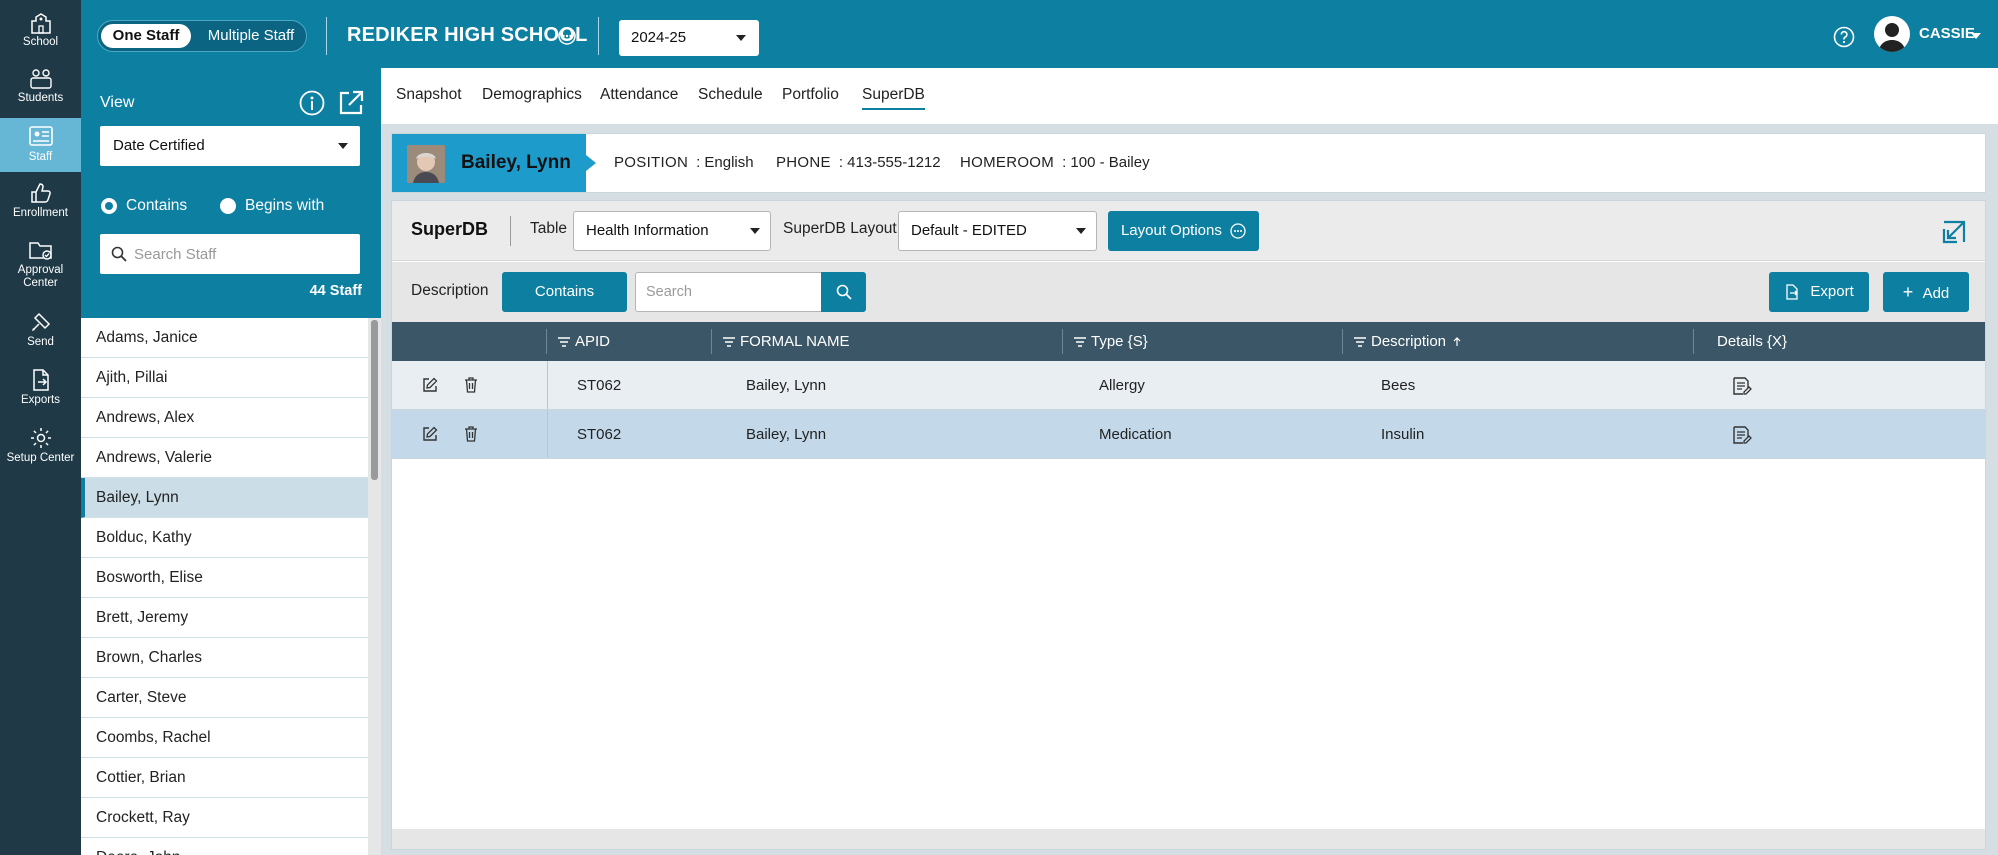 This screenshot has width=1998, height=855. I want to click on rail-item-exports: Exports, so click(40, 390).